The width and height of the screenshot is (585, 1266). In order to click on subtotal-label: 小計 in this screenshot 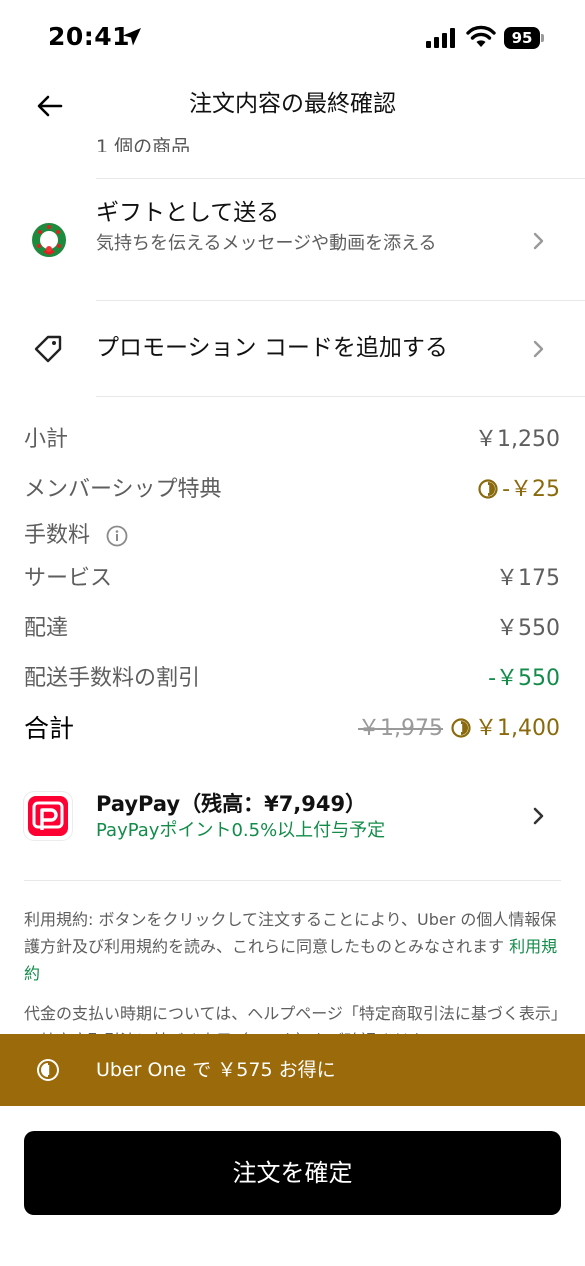, I will do `click(46, 439)`.